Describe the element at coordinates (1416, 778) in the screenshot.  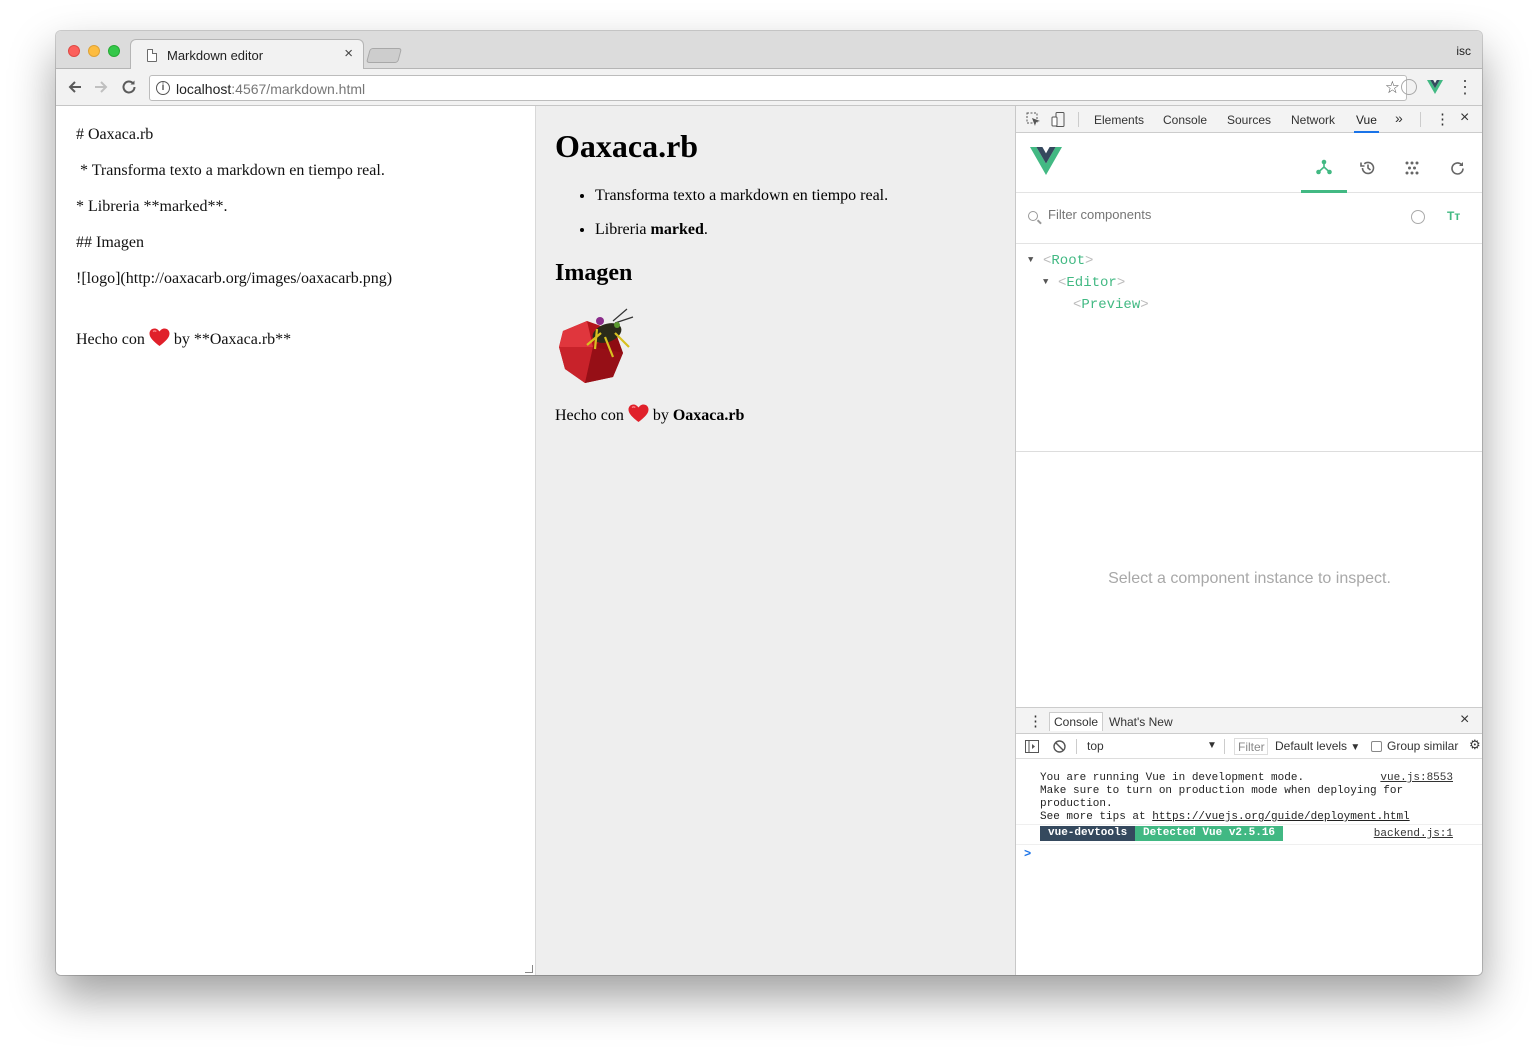
I see `console-source-link: vue.js:8553` at that location.